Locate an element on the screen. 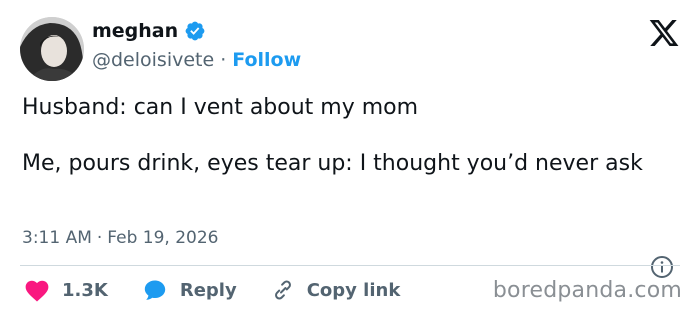  handle: @deloisivete is located at coordinates (153, 60).